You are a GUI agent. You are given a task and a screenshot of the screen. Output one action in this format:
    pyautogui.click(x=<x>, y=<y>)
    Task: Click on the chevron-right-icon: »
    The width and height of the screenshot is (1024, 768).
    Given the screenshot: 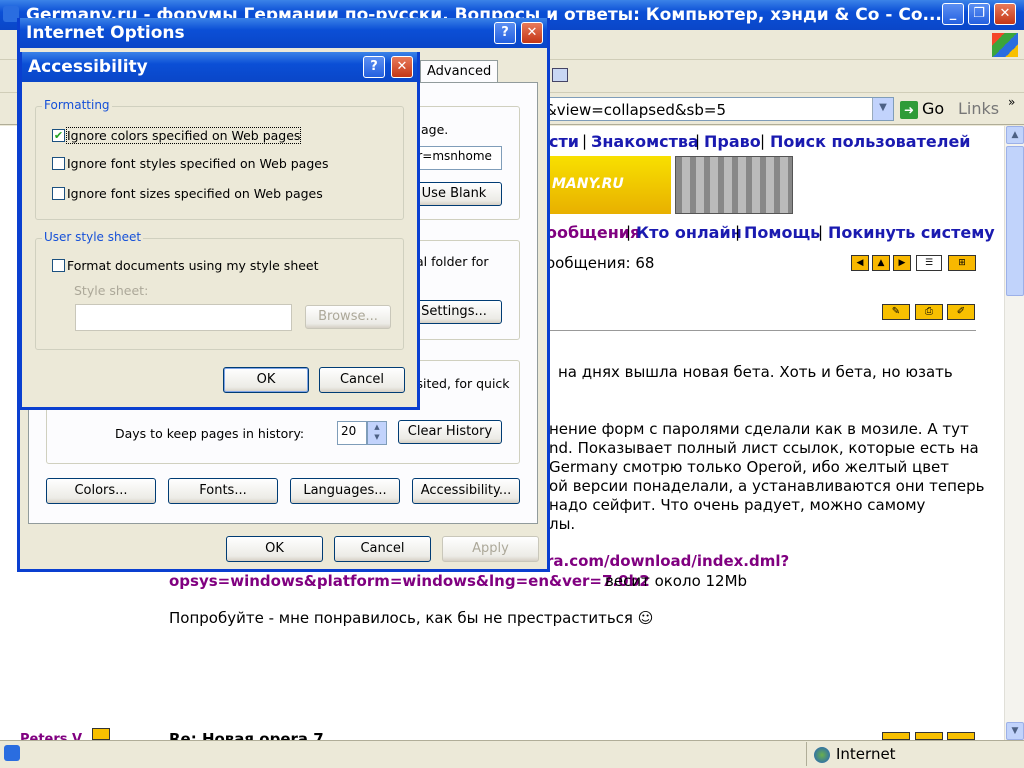 What is the action you would take?
    pyautogui.click(x=1011, y=102)
    